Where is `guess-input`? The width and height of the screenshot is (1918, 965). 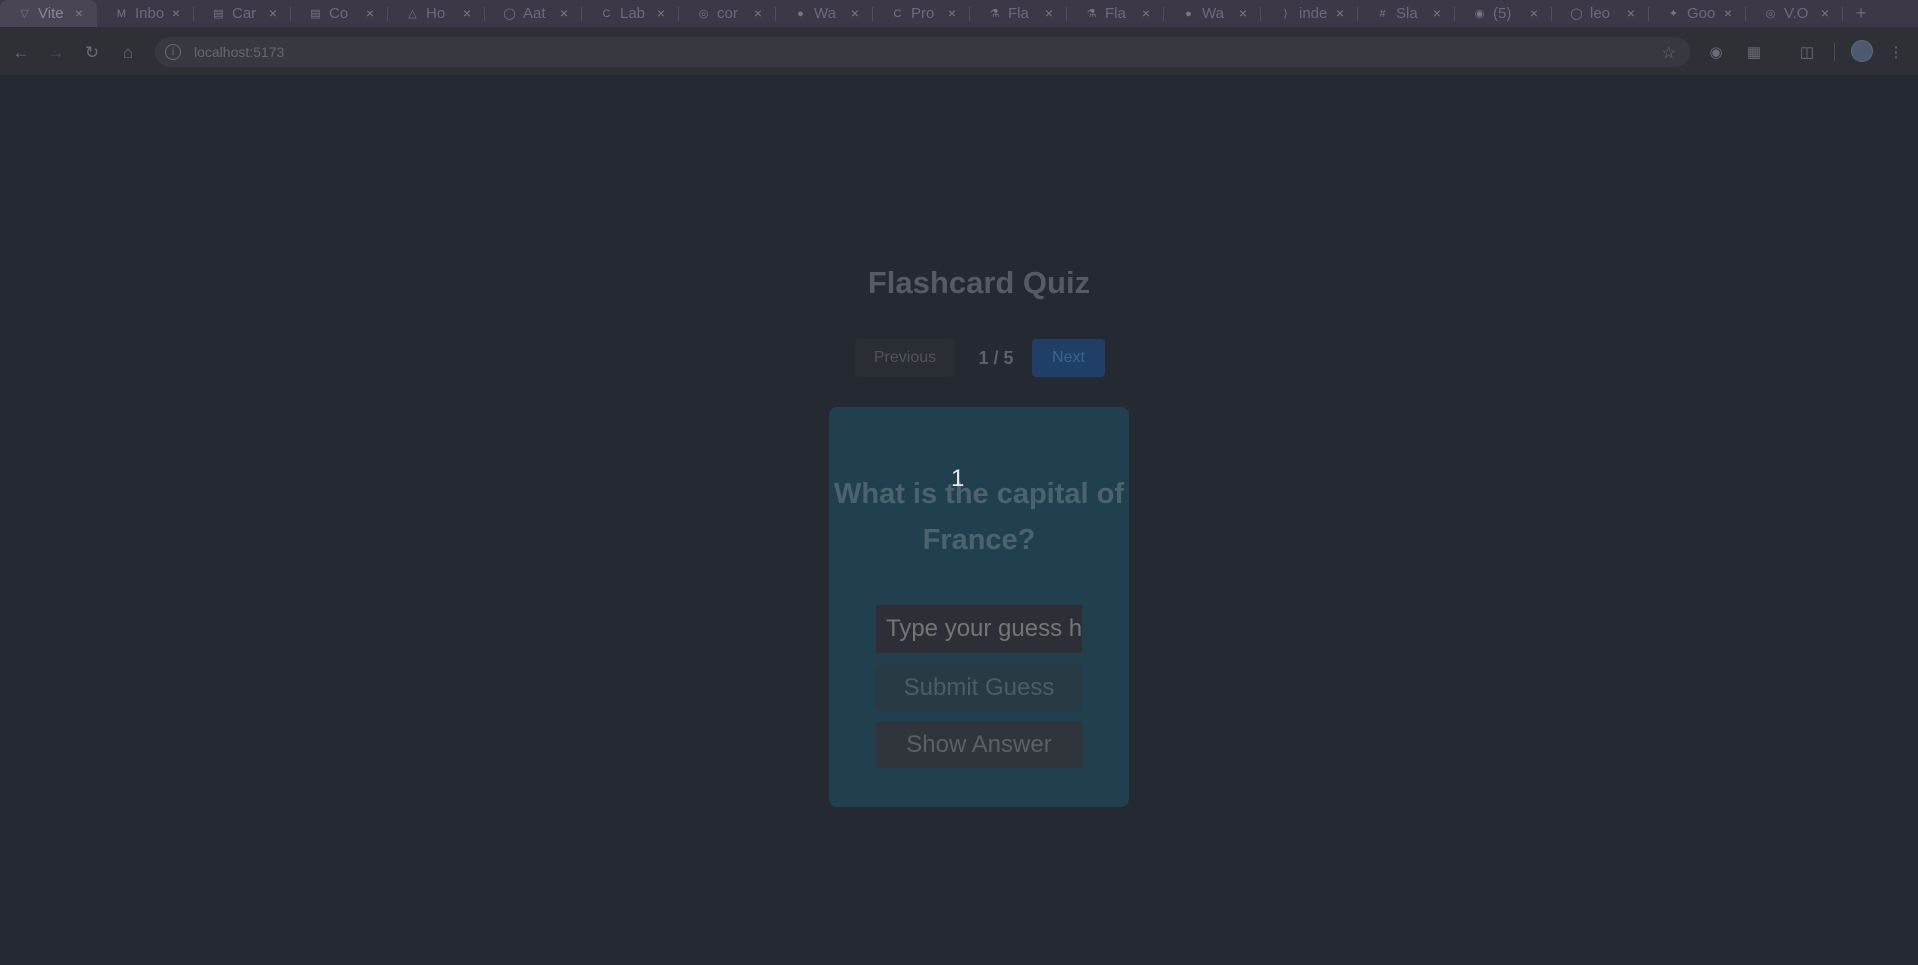 guess-input is located at coordinates (979, 629).